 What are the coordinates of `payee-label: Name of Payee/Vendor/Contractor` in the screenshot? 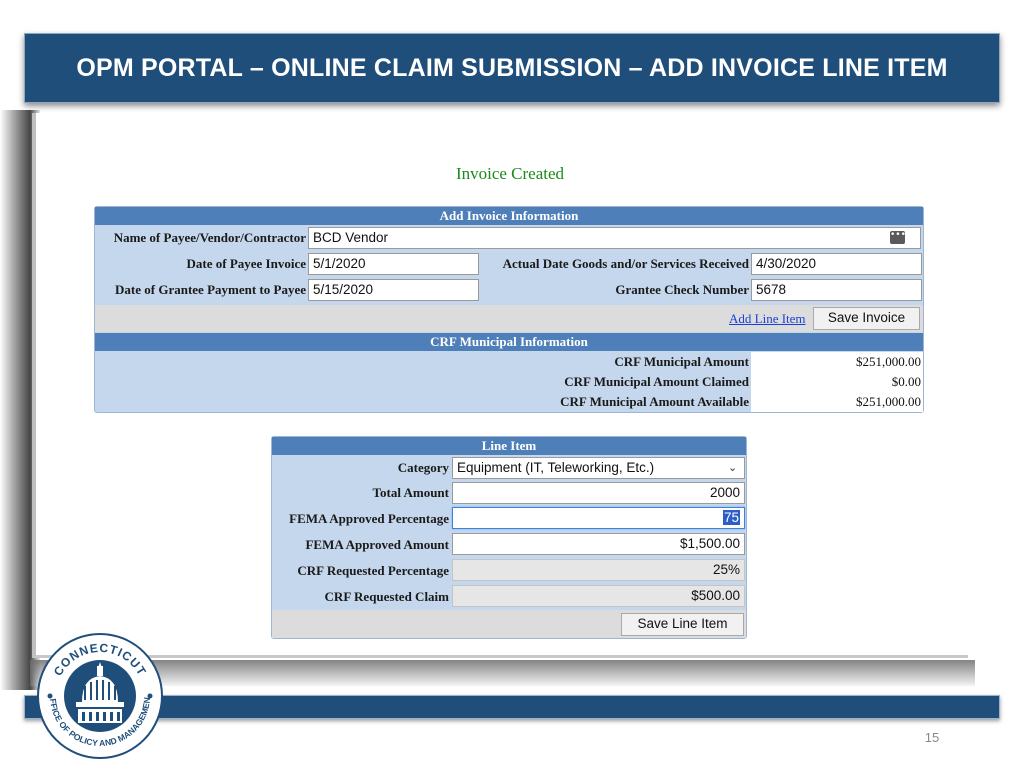 It's located at (209, 237).